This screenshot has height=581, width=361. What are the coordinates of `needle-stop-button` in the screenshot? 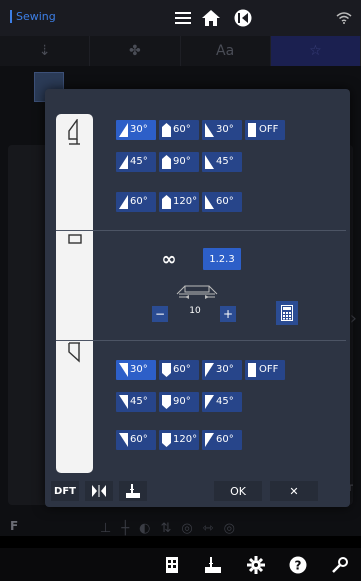 It's located at (133, 491).